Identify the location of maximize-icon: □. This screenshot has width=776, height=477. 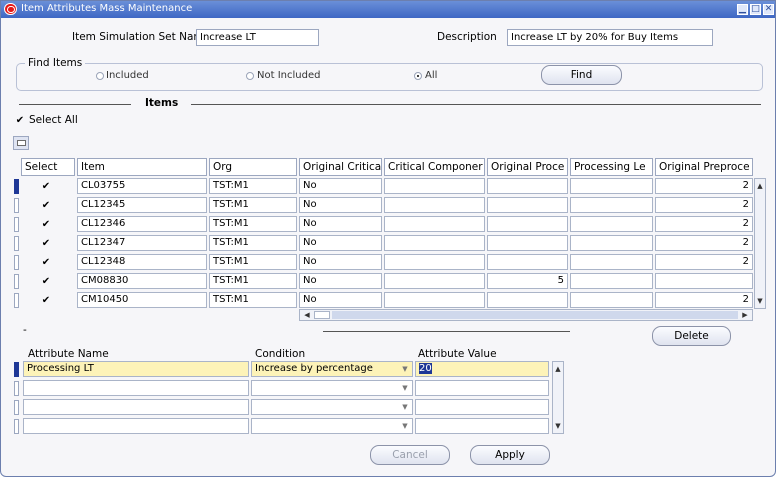
(755, 9).